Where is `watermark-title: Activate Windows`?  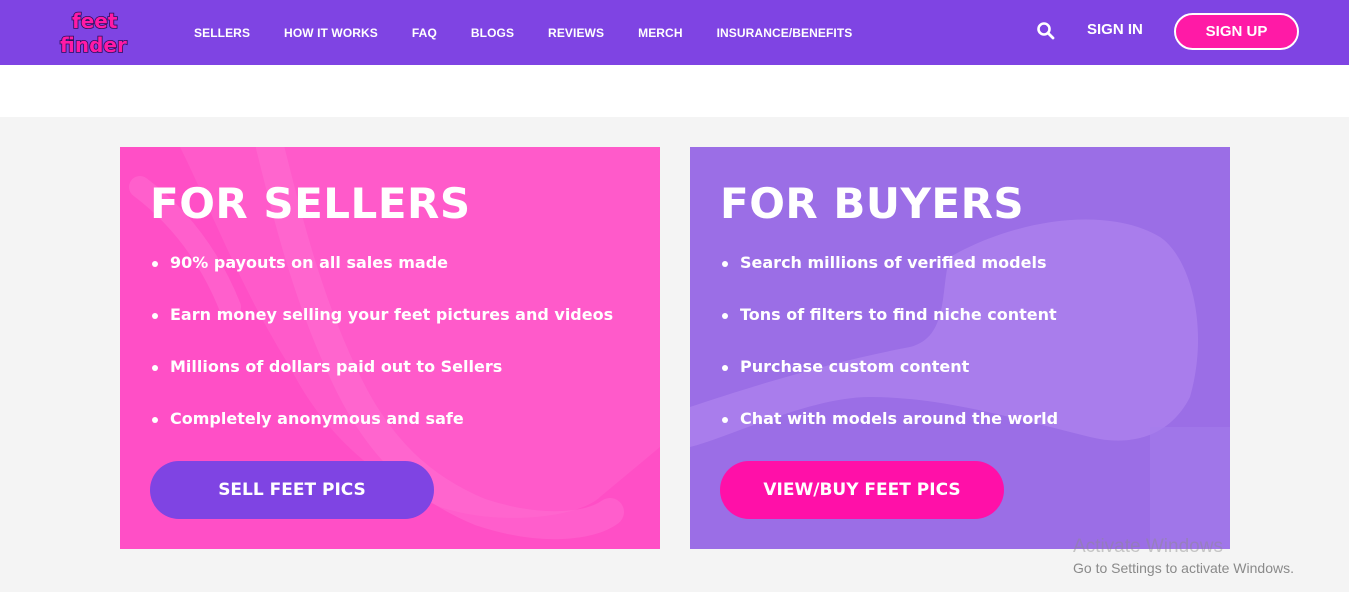 watermark-title: Activate Windows is located at coordinates (1148, 546).